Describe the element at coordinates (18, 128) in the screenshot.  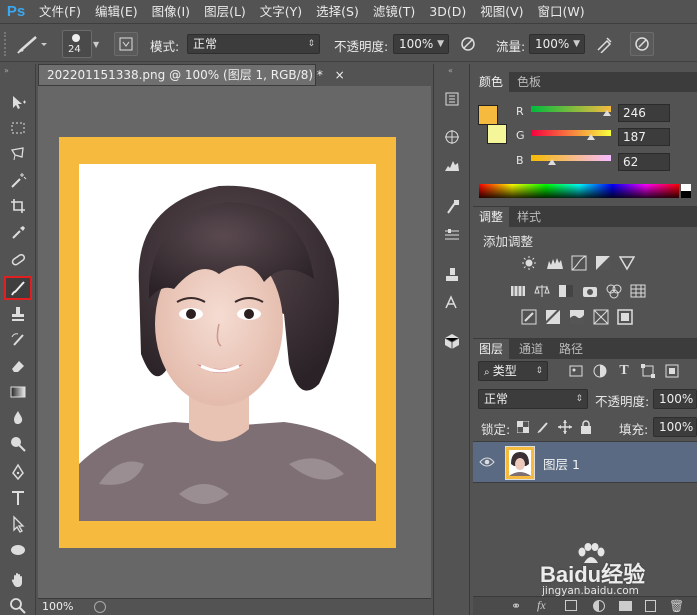
I see `marquee-tool` at that location.